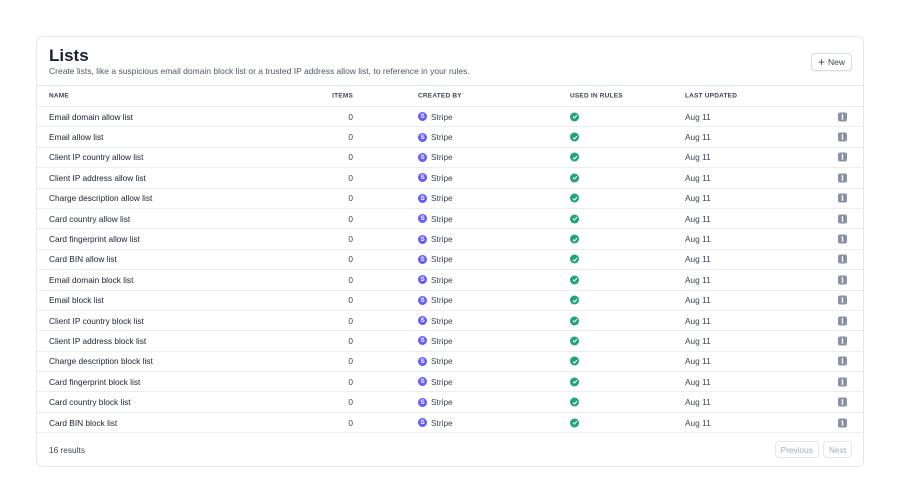 This screenshot has height=503, width=900. What do you see at coordinates (97, 341) in the screenshot?
I see `list-name: Client IP address block list` at bounding box center [97, 341].